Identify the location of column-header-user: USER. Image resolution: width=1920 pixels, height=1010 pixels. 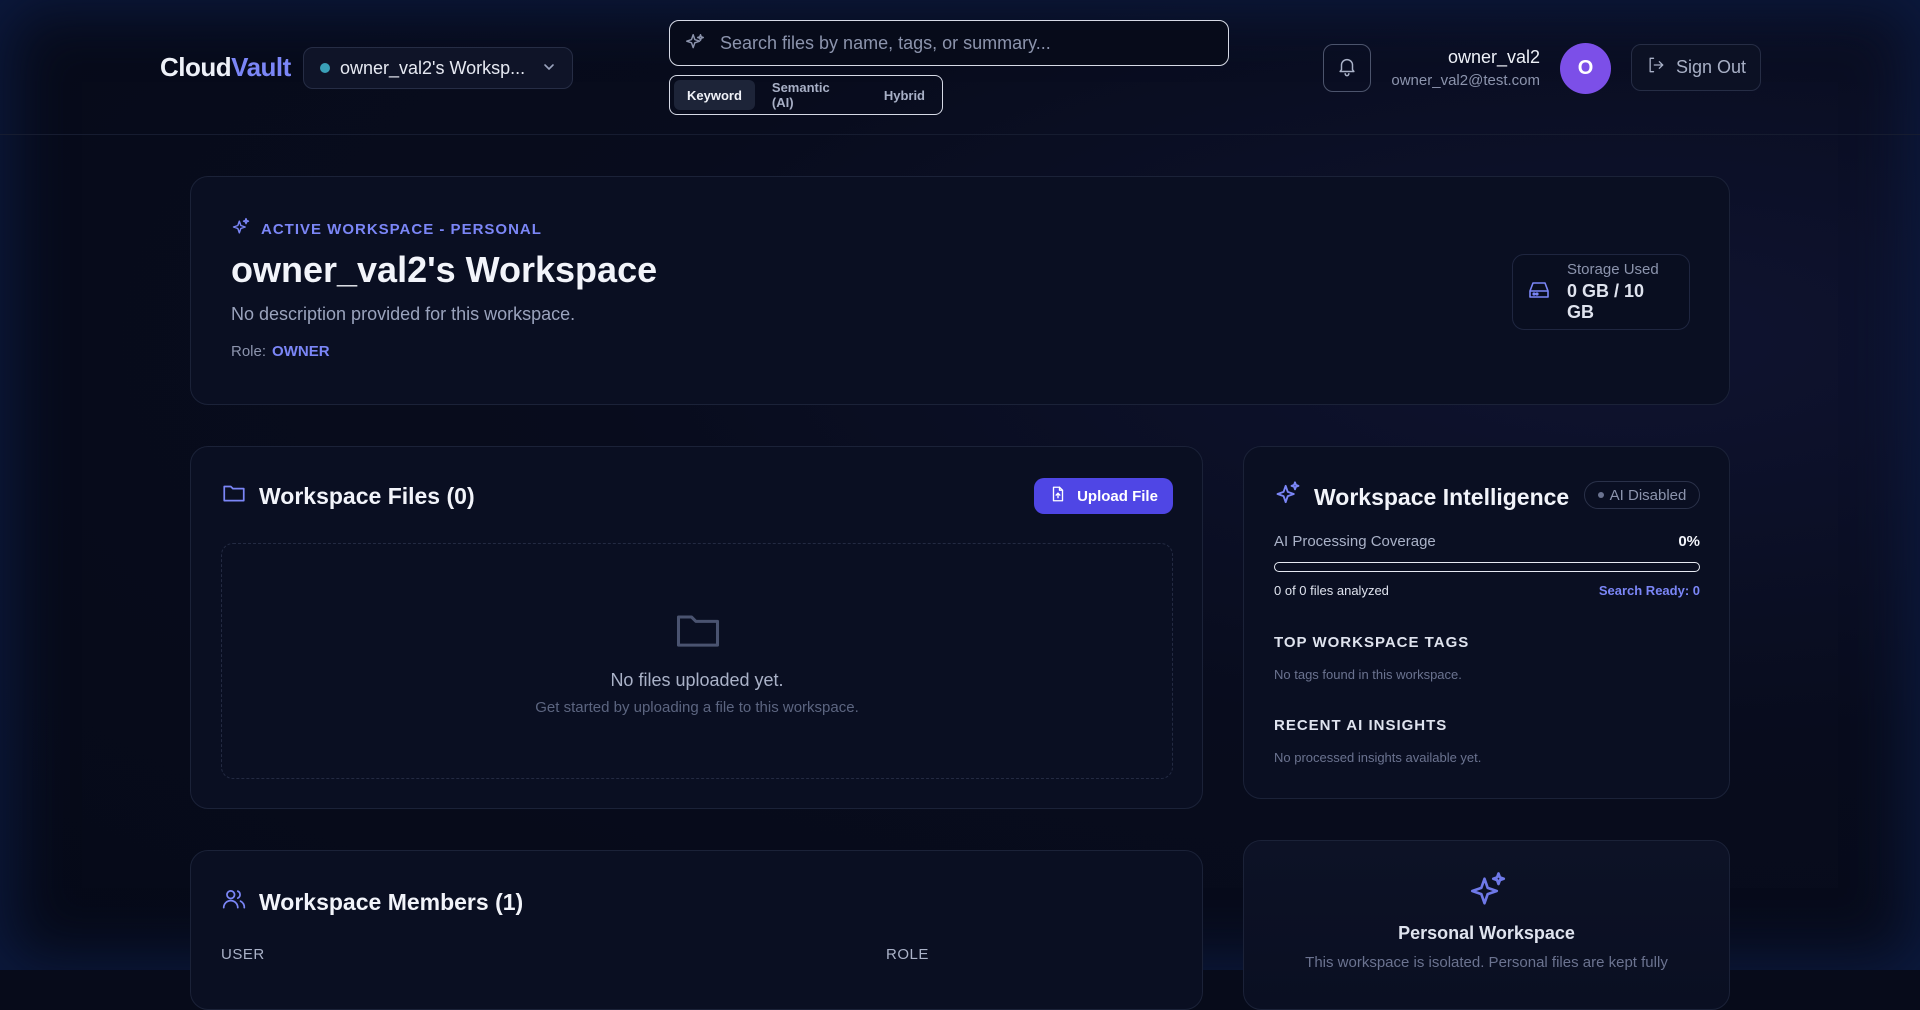
(243, 954).